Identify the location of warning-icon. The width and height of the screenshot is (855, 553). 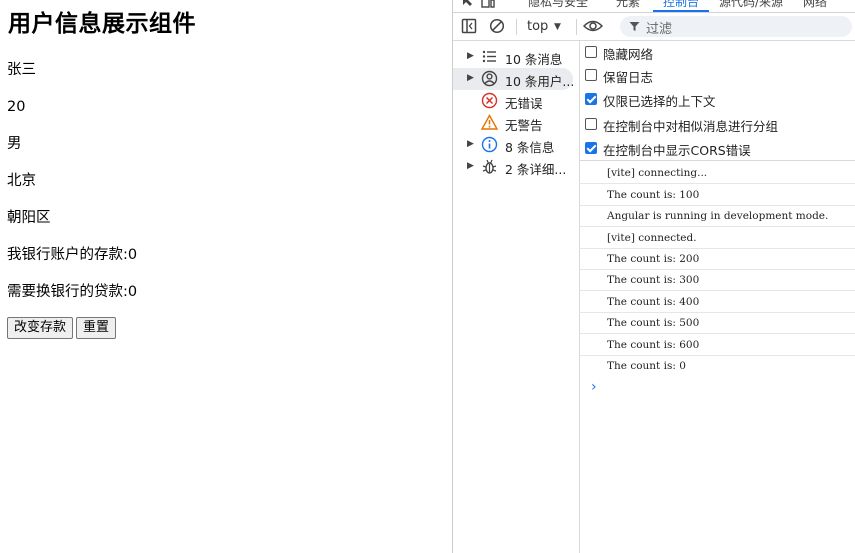
(489, 122).